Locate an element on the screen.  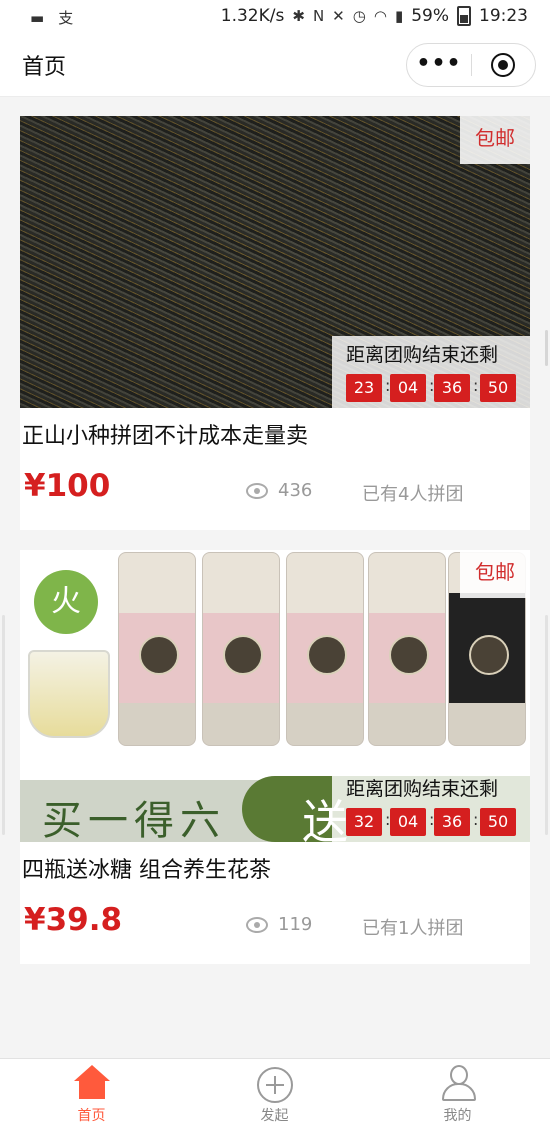
product-price: ¥39.8 is located at coordinates (73, 920).